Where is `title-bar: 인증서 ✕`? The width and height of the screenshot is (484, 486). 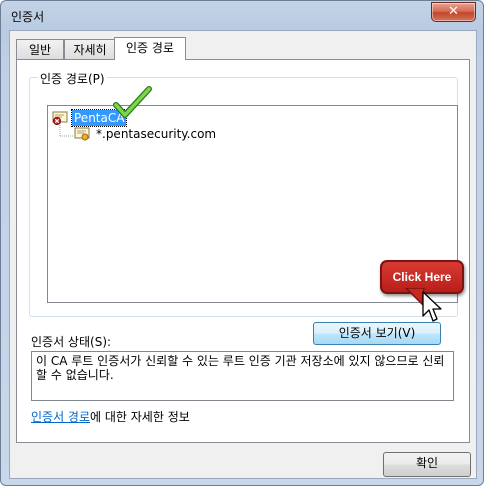
title-bar: 인증서 ✕ is located at coordinates (242, 15).